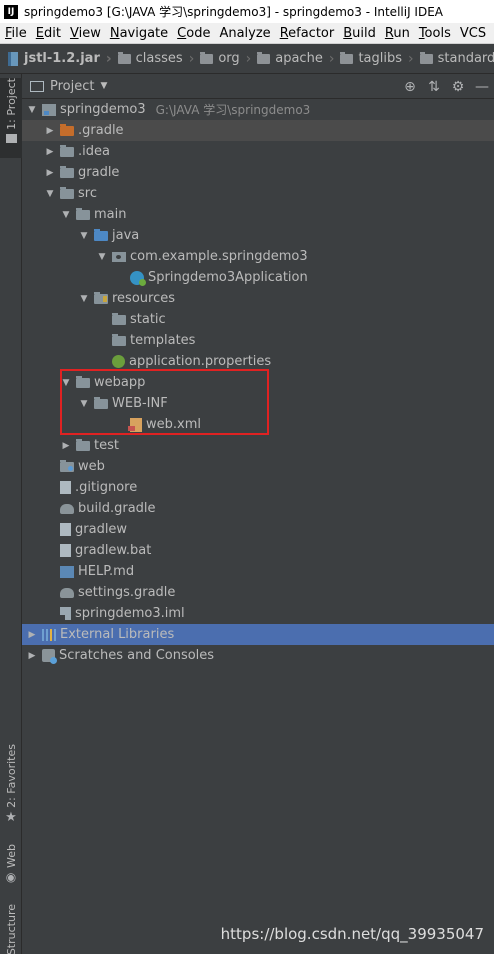  Describe the element at coordinates (37, 86) in the screenshot. I see `project-view-icon` at that location.